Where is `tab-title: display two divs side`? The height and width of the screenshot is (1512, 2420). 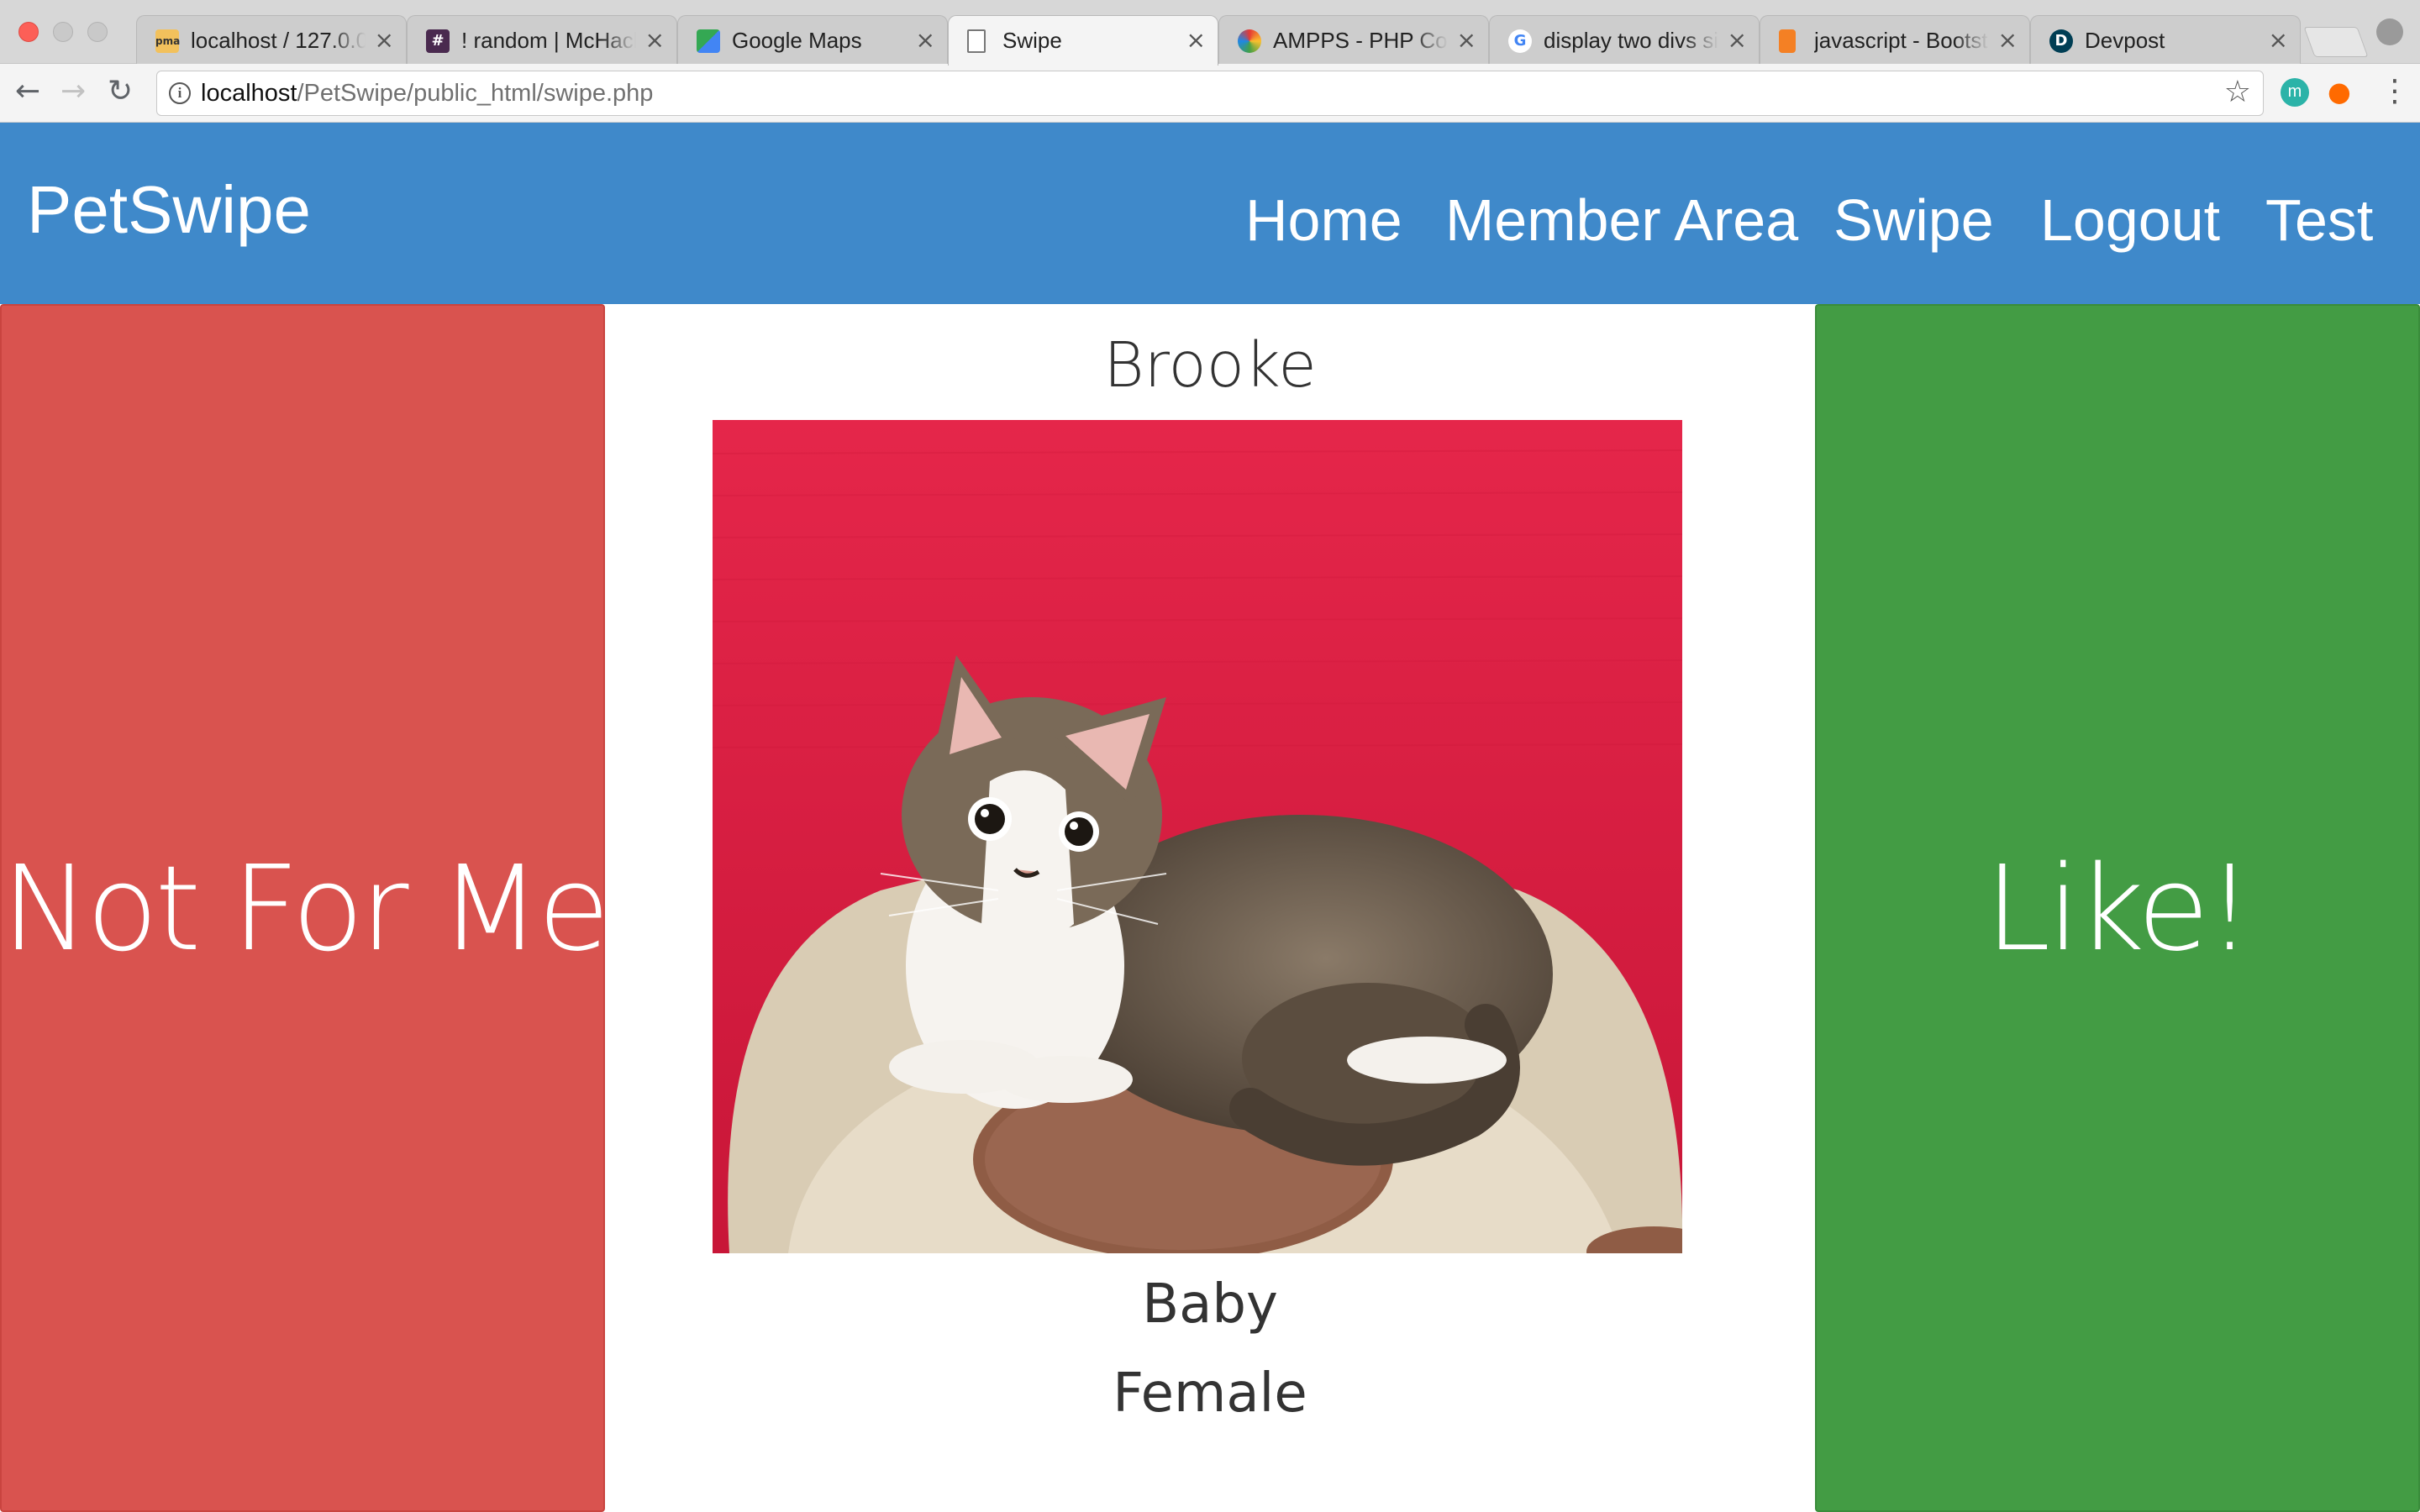 tab-title: display two divs side is located at coordinates (1631, 40).